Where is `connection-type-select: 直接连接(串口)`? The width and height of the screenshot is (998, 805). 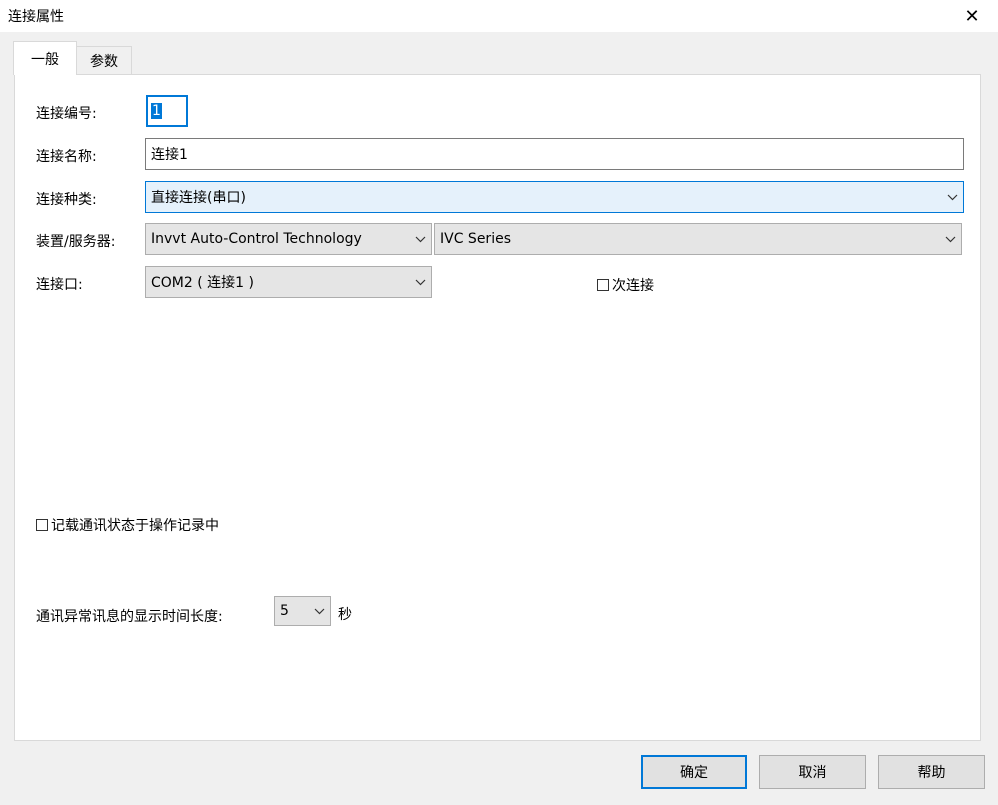
connection-type-select: 直接连接(串口) is located at coordinates (554, 197).